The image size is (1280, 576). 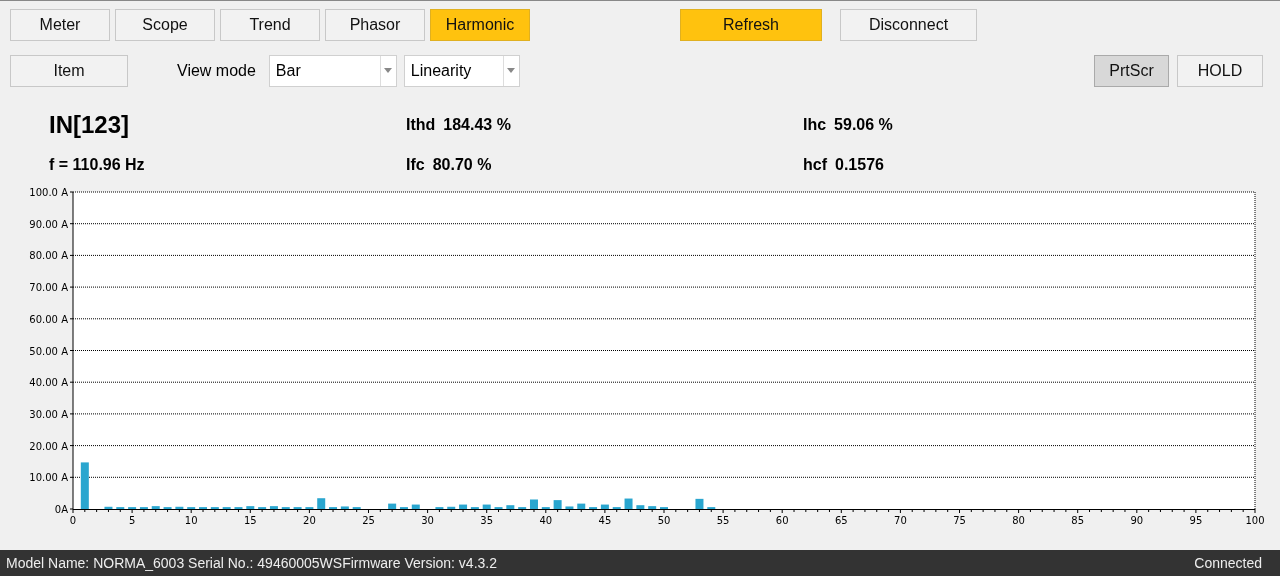 I want to click on axis-label: 80.00 A, so click(x=48, y=256).